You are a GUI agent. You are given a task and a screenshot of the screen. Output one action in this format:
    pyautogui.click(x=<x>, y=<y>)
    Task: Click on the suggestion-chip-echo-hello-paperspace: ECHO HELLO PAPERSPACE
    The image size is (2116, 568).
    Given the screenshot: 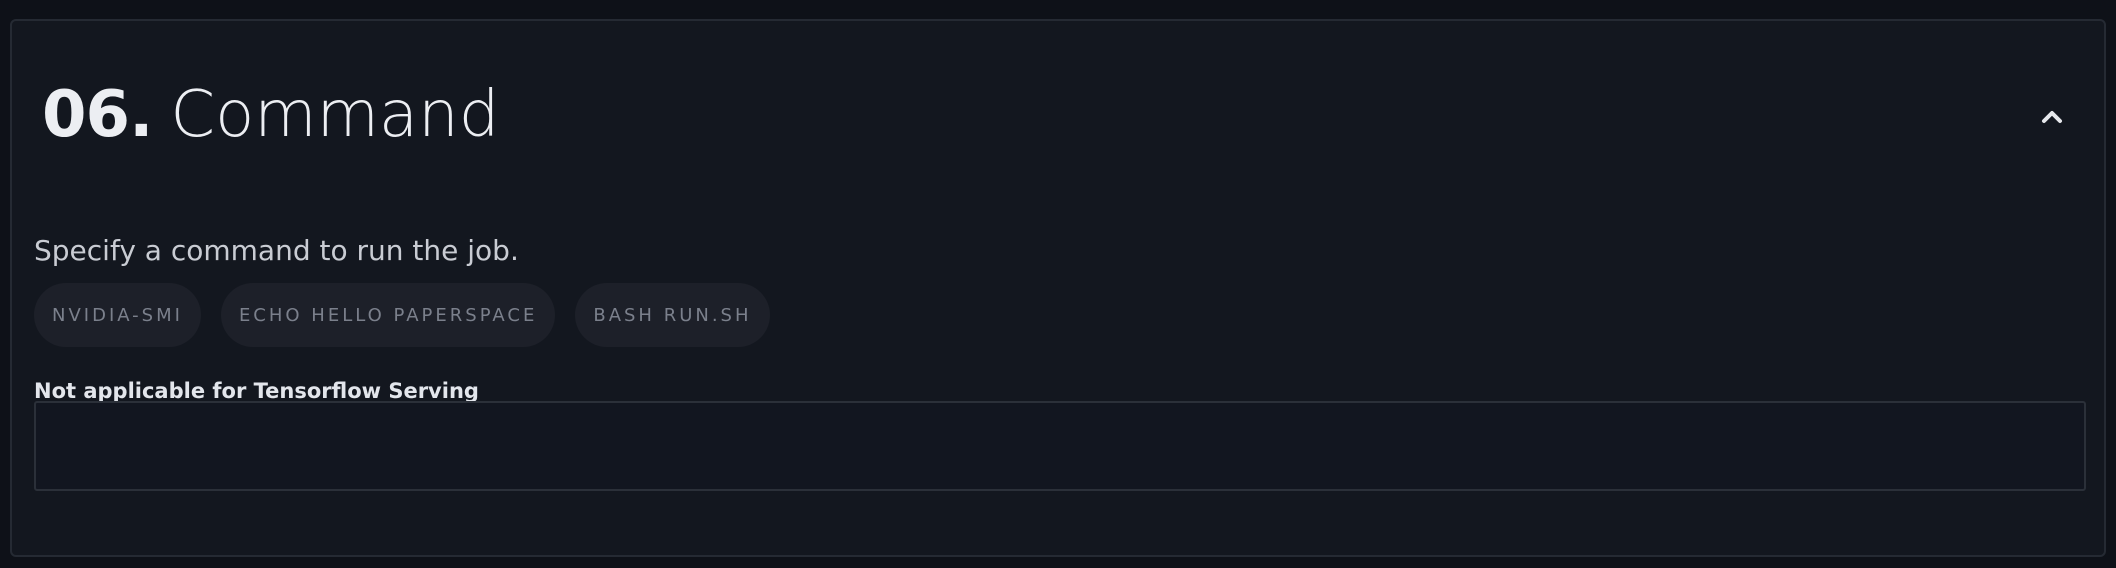 What is the action you would take?
    pyautogui.click(x=388, y=315)
    